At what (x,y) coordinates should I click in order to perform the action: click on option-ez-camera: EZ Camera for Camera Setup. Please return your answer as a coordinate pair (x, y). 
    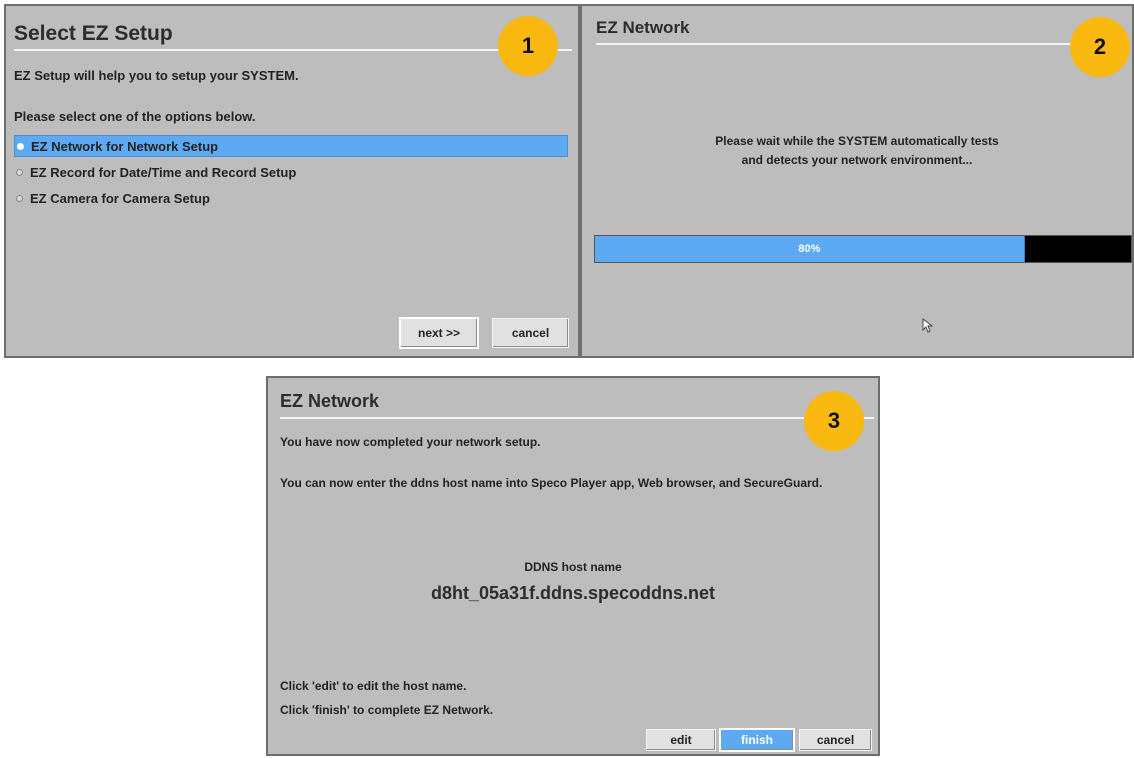
    Looking at the image, I should click on (112, 198).